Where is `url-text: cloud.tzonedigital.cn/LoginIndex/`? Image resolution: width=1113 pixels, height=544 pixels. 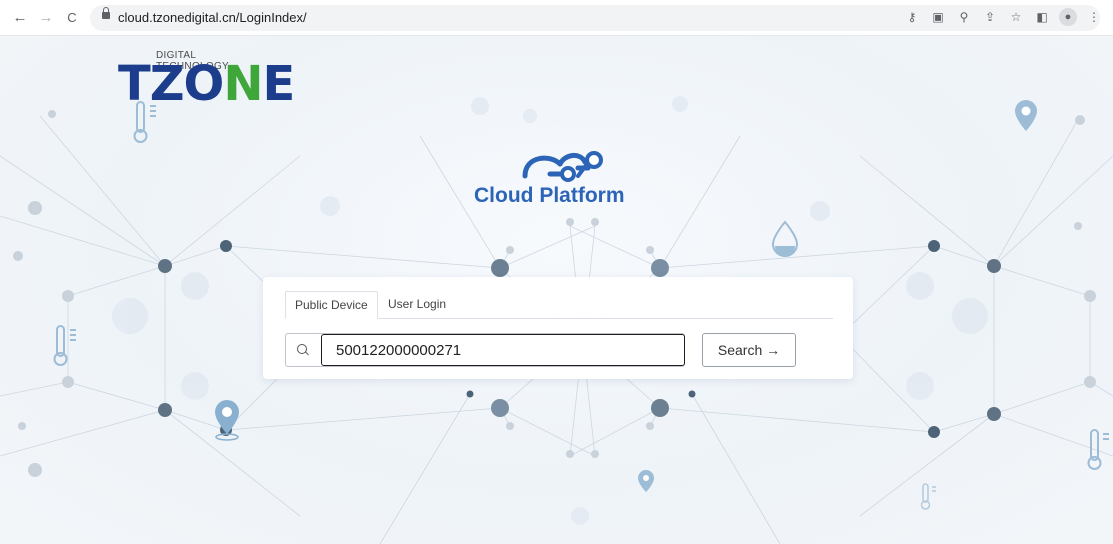 url-text: cloud.tzonedigital.cn/LoginIndex/ is located at coordinates (212, 17).